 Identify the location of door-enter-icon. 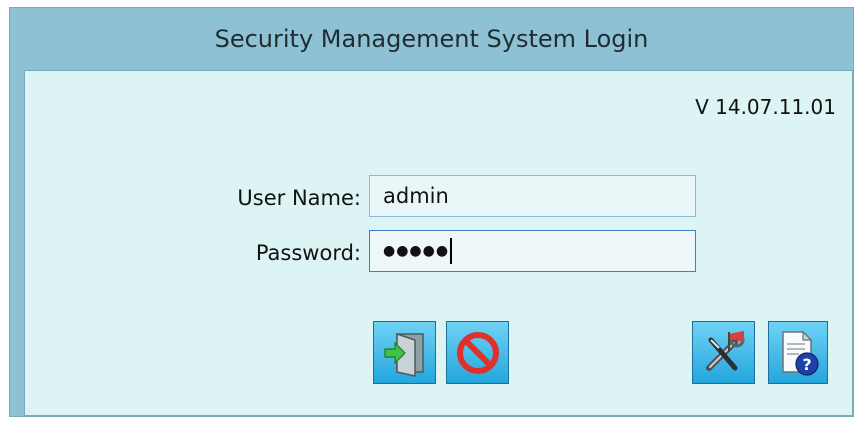
(403, 354).